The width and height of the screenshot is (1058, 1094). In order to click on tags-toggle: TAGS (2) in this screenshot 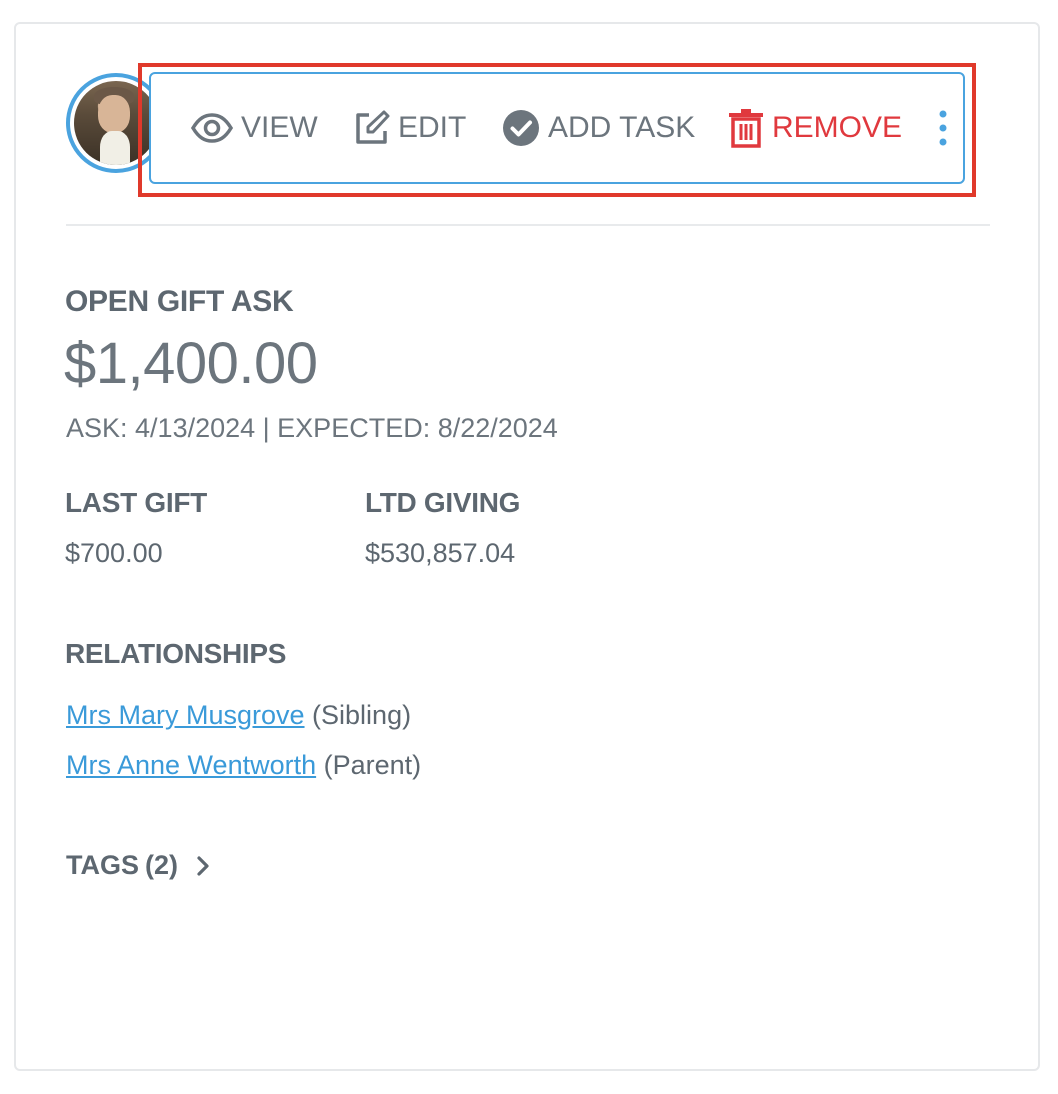, I will do `click(138, 865)`.